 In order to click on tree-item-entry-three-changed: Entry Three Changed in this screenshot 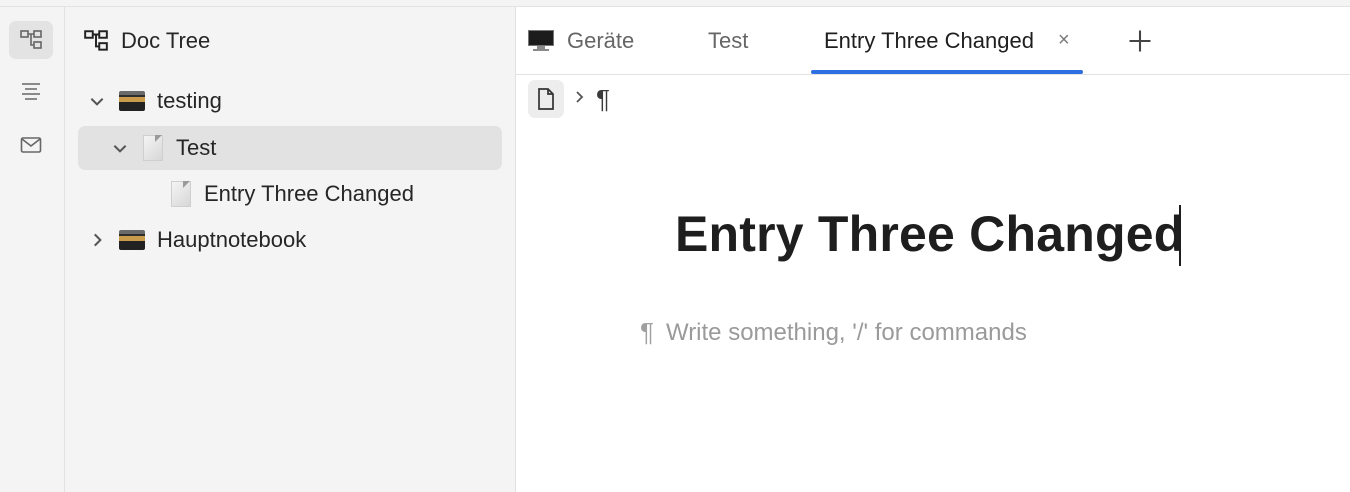, I will do `click(331, 194)`.